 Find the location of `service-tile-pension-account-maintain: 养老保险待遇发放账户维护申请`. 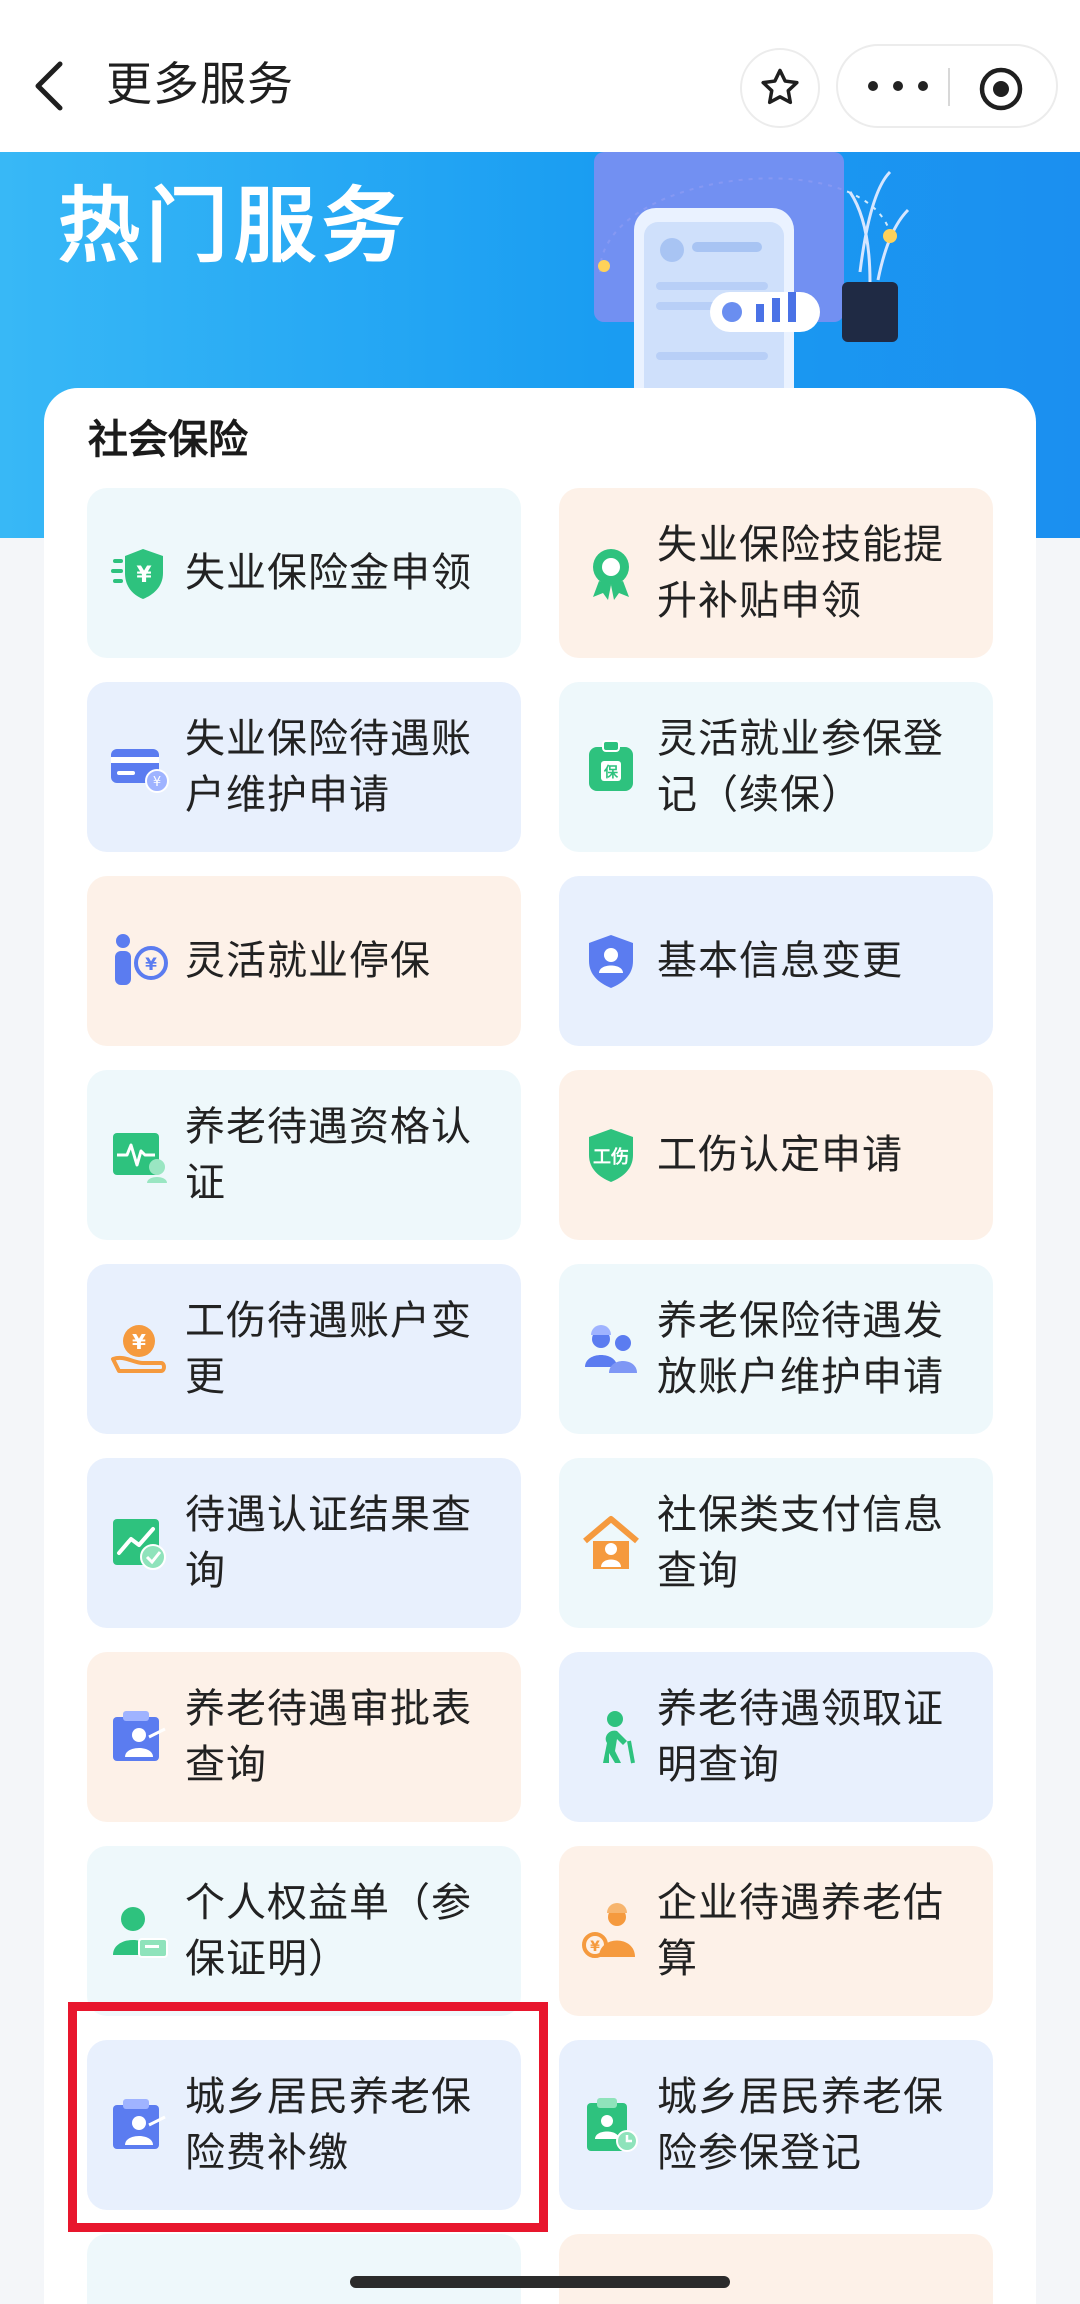

service-tile-pension-account-maintain: 养老保险待遇发放账户维护申请 is located at coordinates (776, 1349).